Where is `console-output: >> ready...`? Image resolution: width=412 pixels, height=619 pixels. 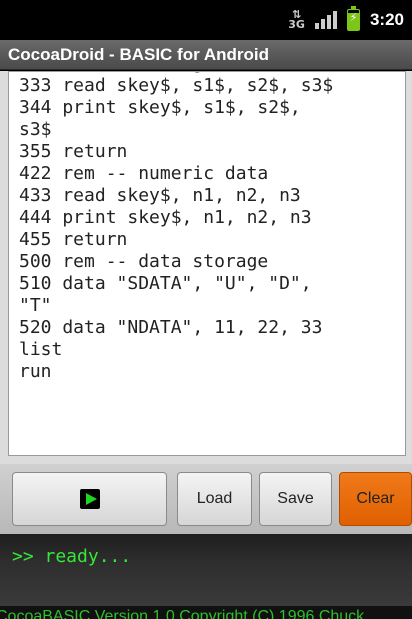 console-output: >> ready... is located at coordinates (206, 570).